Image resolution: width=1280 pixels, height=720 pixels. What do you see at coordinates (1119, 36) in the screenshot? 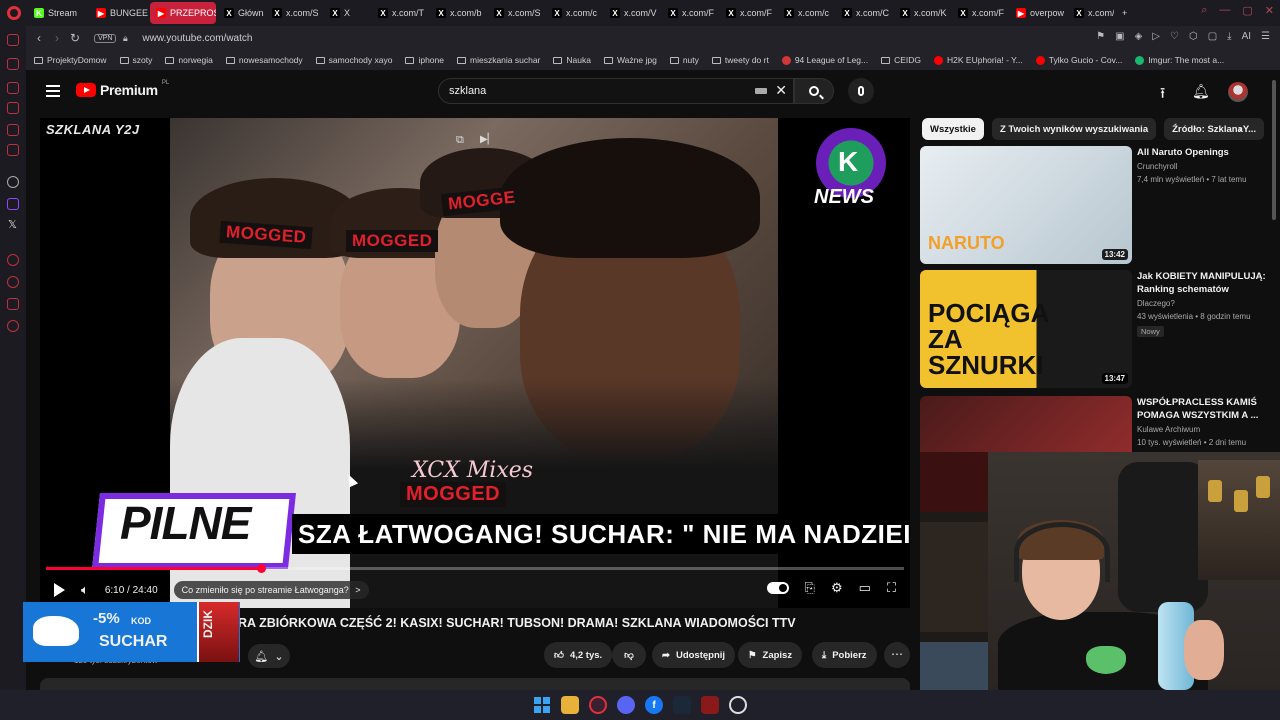
I see `snapshot-icon: ▣` at bounding box center [1119, 36].